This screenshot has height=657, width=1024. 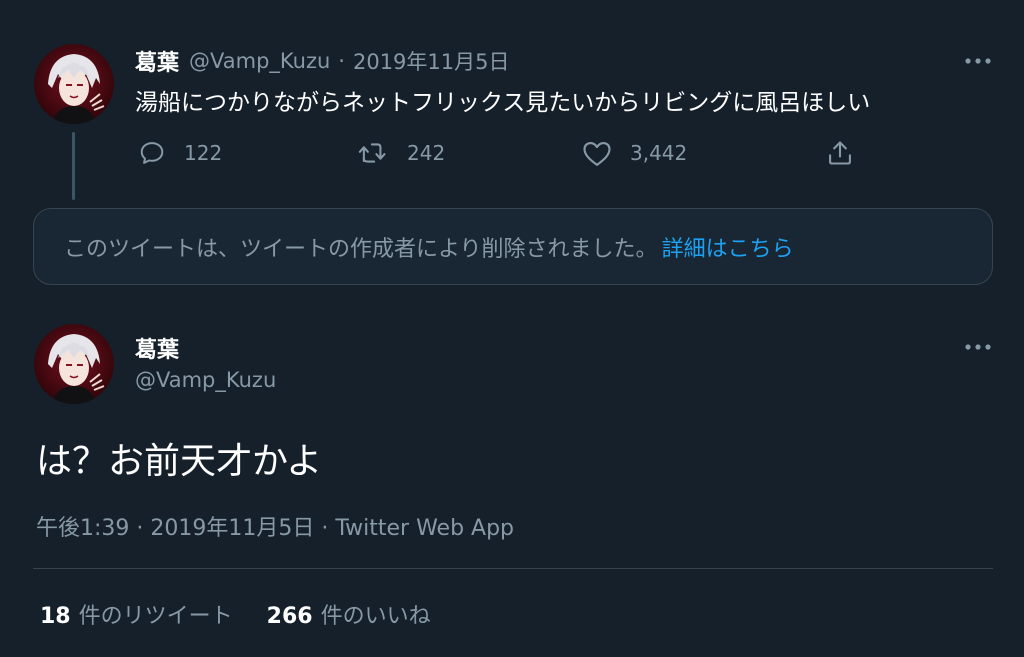 I want to click on retweet-button: 242, so click(x=401, y=153).